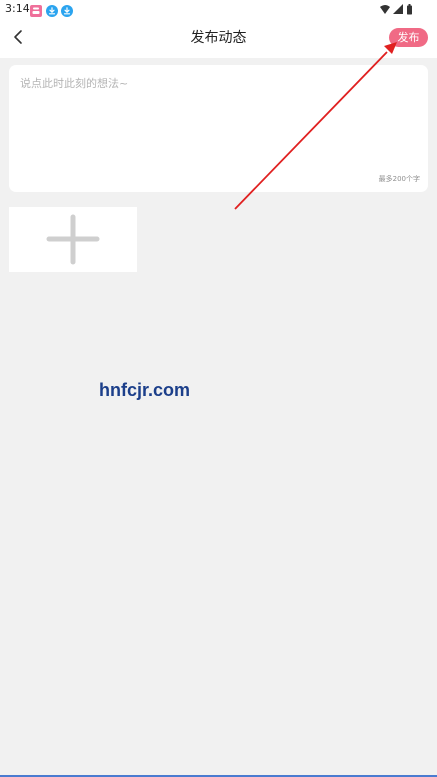 Image resolution: width=437 pixels, height=777 pixels. What do you see at coordinates (408, 37) in the screenshot?
I see `publish-button: 发布` at bounding box center [408, 37].